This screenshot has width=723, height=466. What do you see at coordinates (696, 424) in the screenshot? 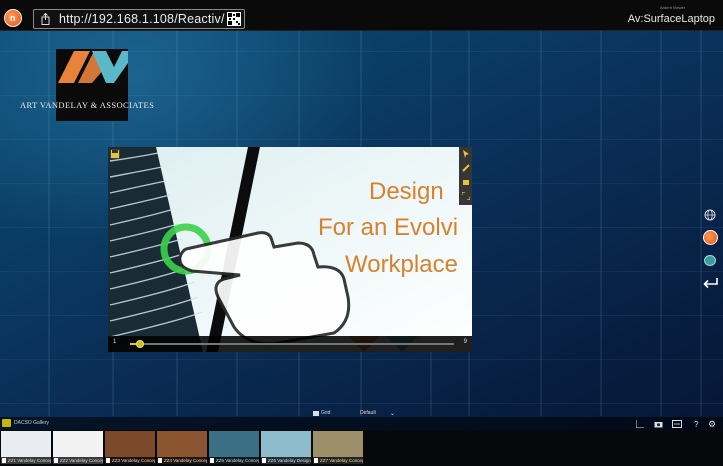
I see `help-icon: ?` at bounding box center [696, 424].